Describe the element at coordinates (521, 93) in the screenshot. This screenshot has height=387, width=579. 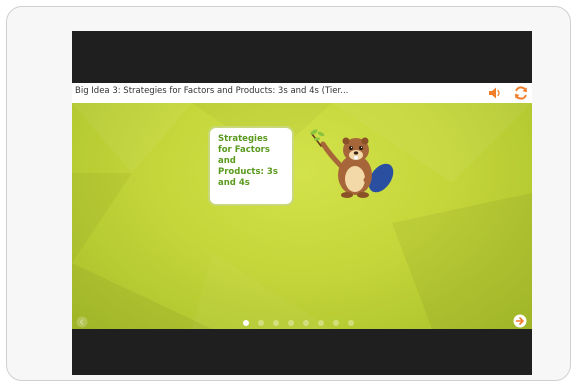
I see `refresh-icon` at that location.